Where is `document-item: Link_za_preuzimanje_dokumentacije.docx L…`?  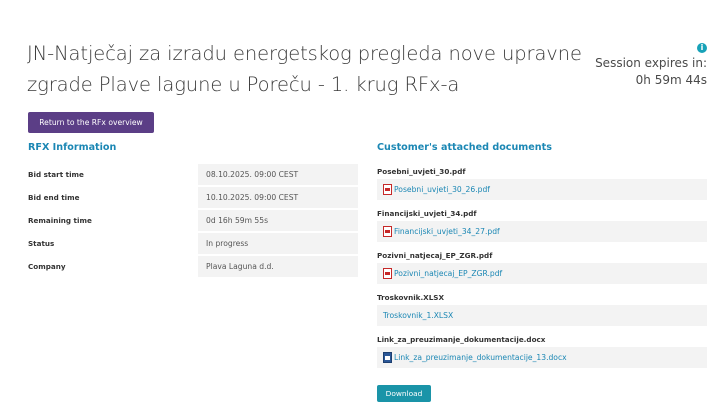
document-item: Link_za_preuzimanje_dokumentacije.docx L… is located at coordinates (542, 350).